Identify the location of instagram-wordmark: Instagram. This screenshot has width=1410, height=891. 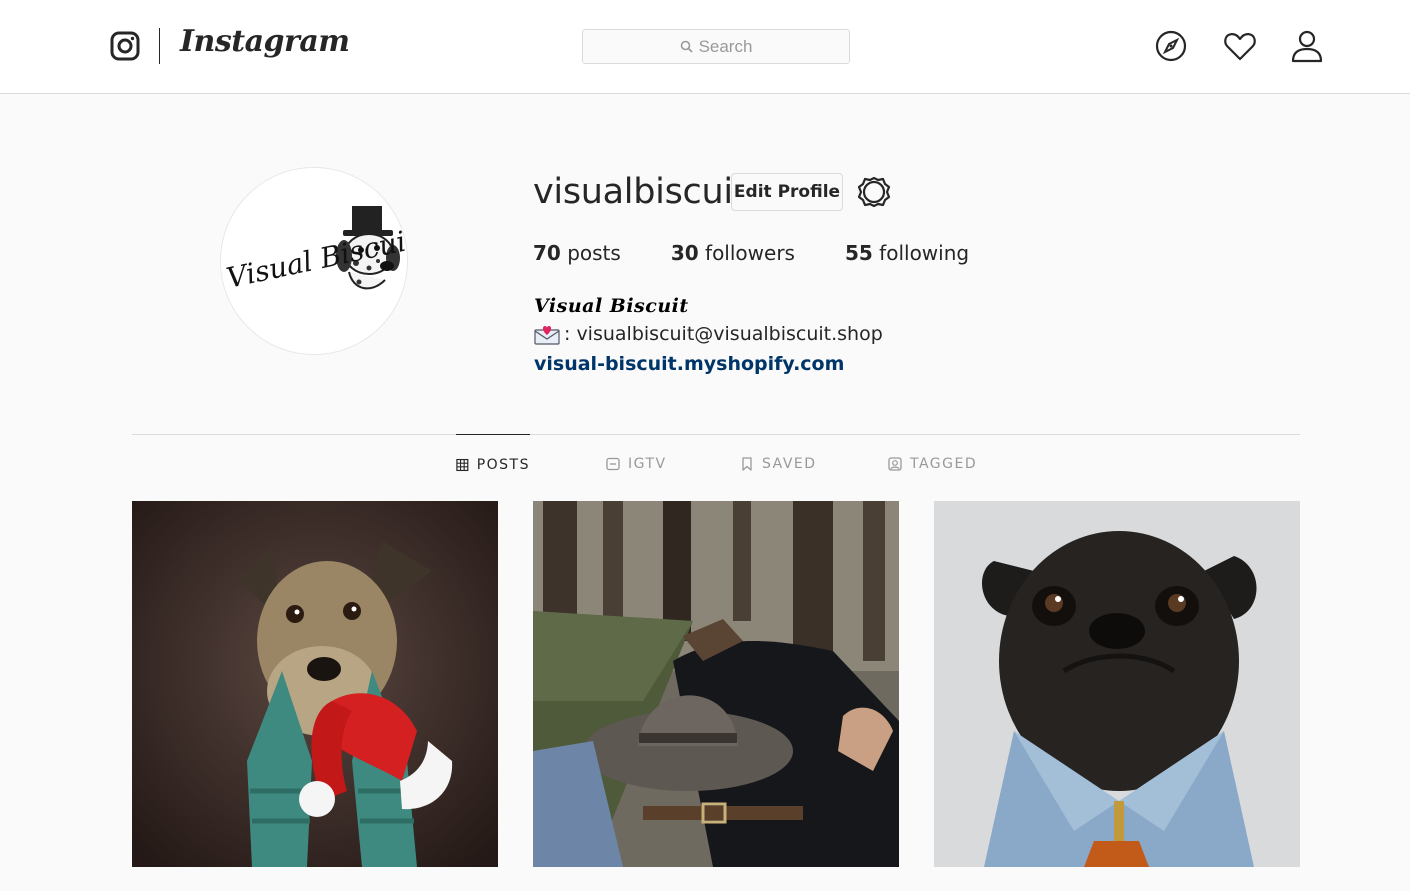
(265, 41).